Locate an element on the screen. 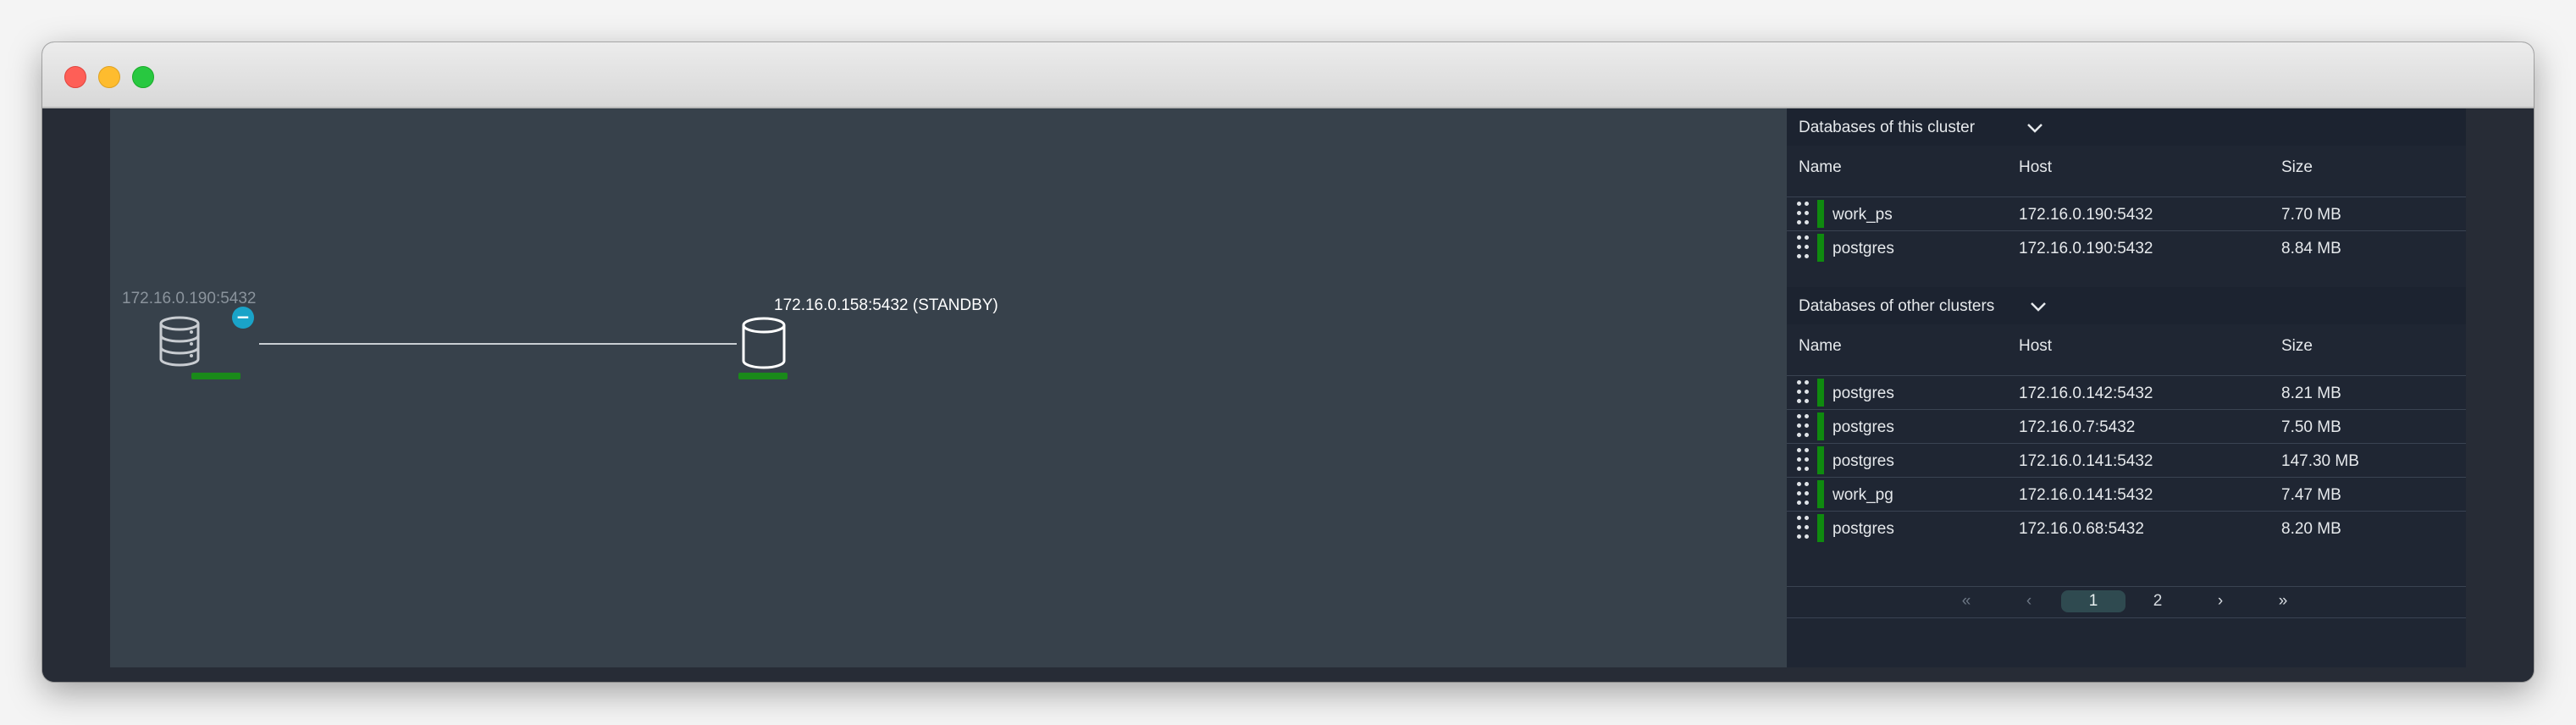  db-host: 172.16.0.7:5432 is located at coordinates (2077, 427).